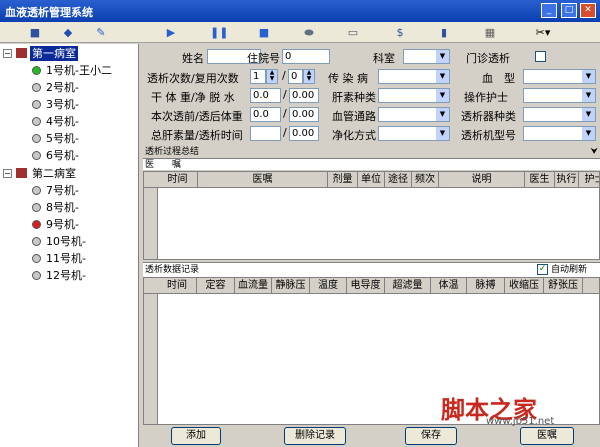  I want to click on play-icon: ▶, so click(171, 32).